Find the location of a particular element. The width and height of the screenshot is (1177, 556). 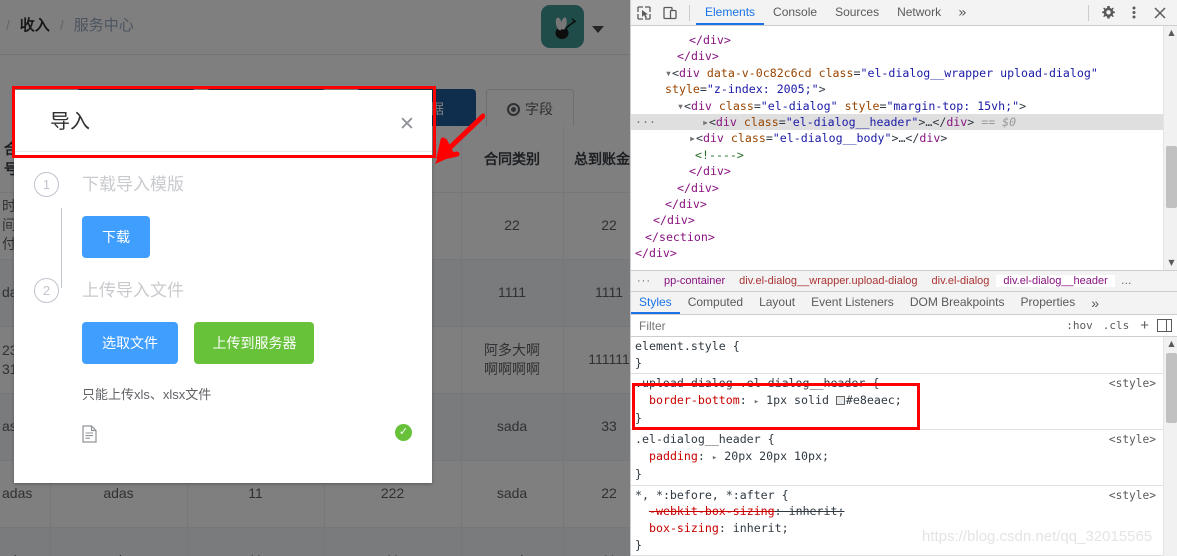

breadcrumb-overflow-icon: ··· is located at coordinates (644, 281).